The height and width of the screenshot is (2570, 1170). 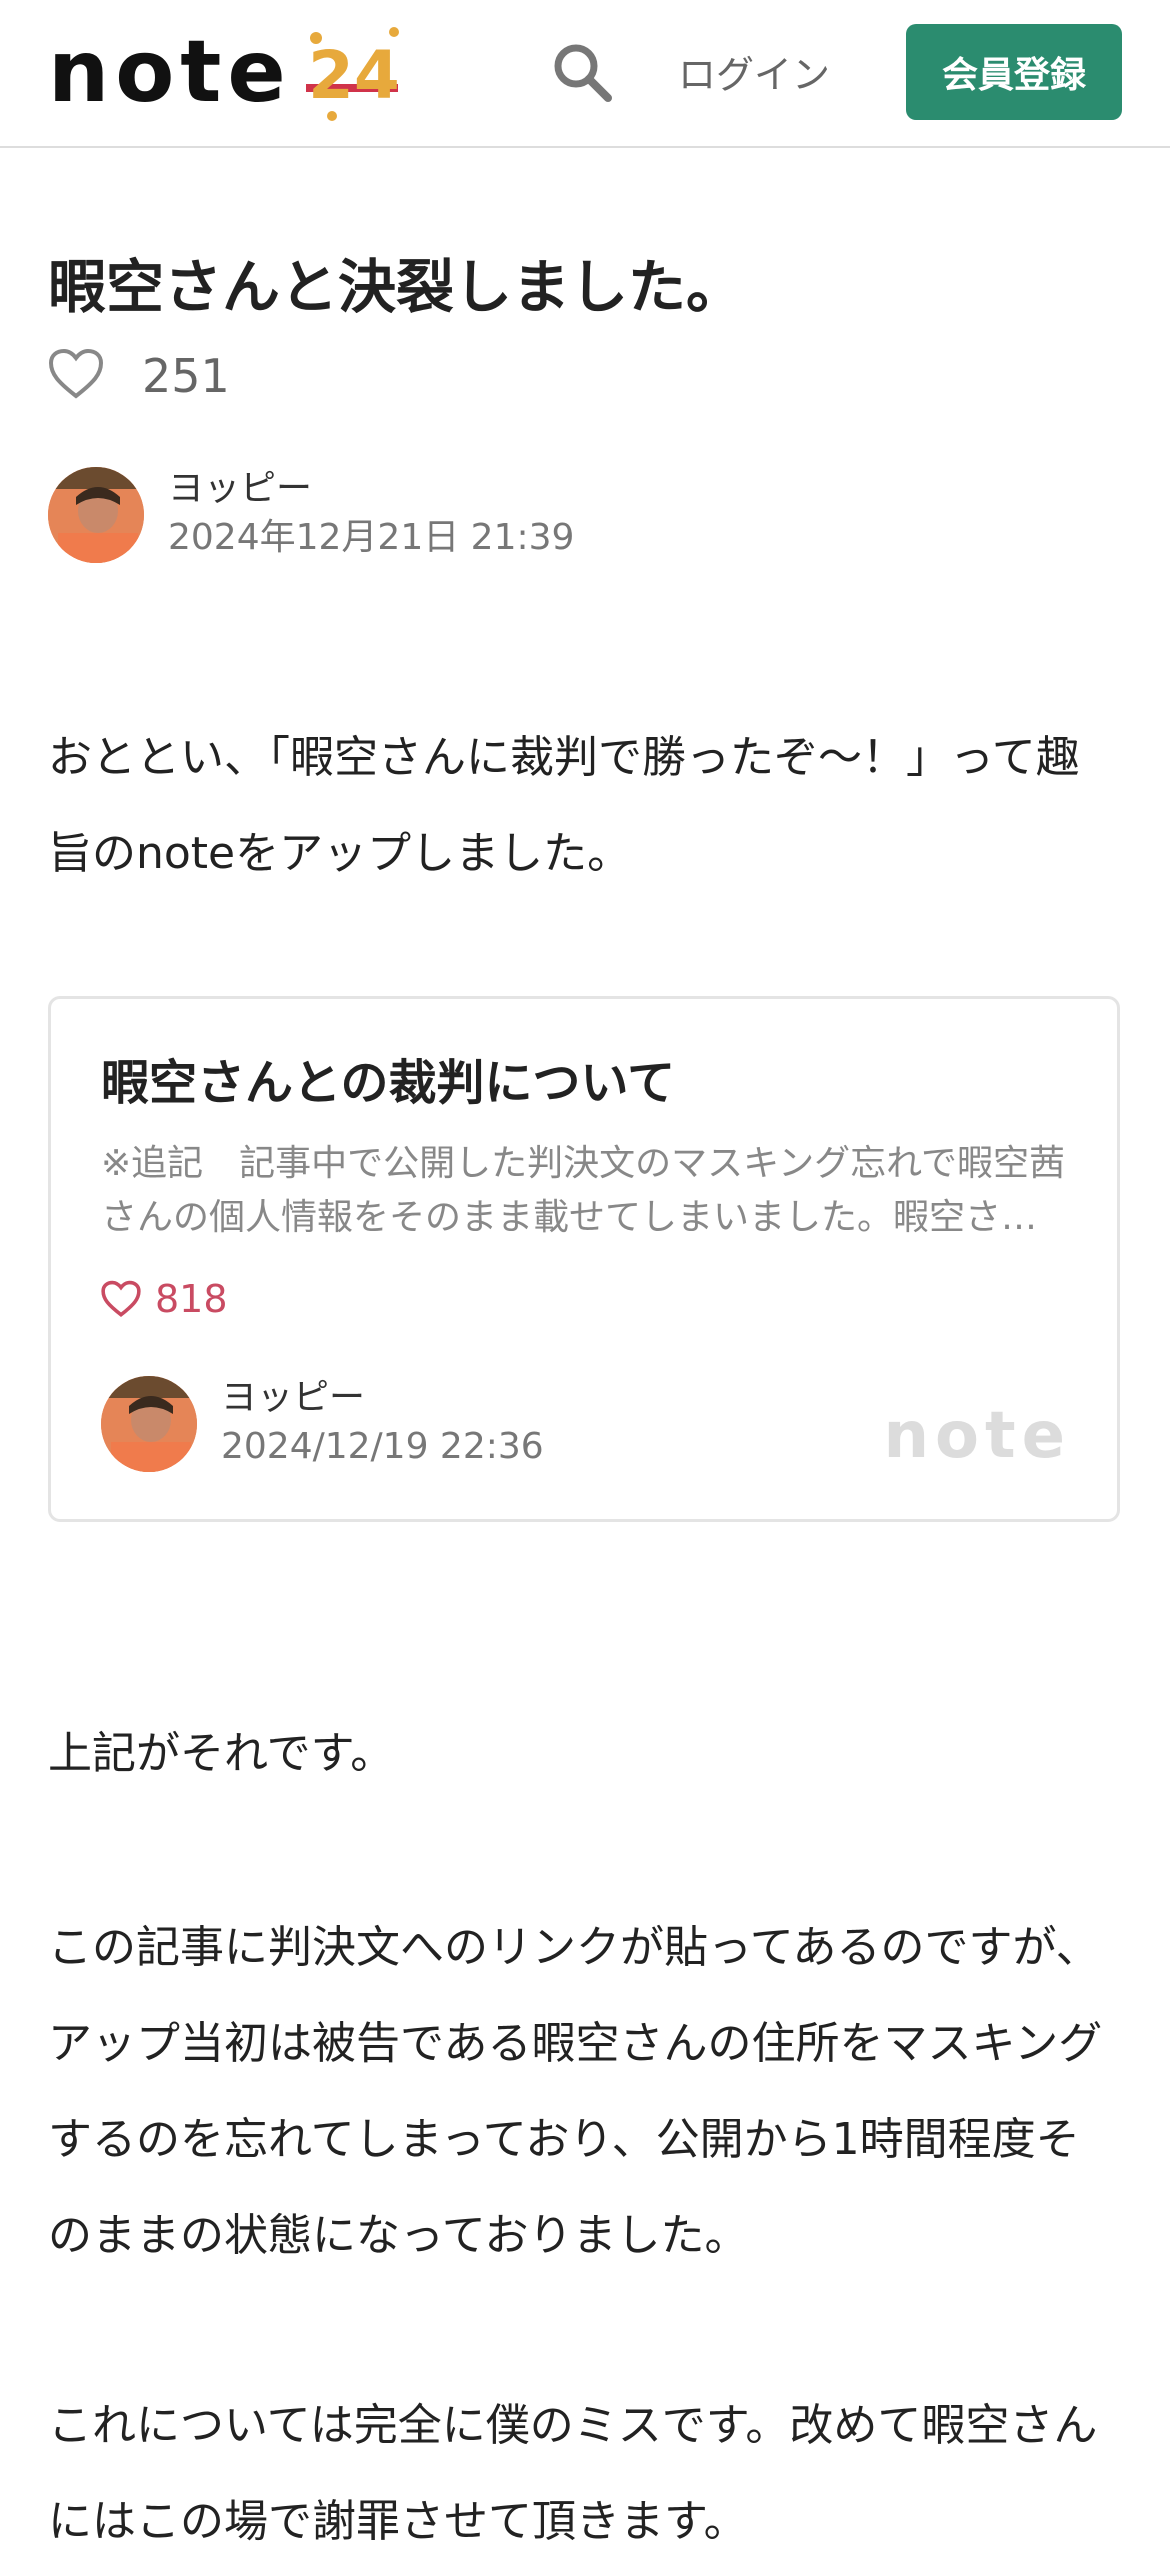 I want to click on paragraph: 上記がそれです。, so click(x=221, y=1753).